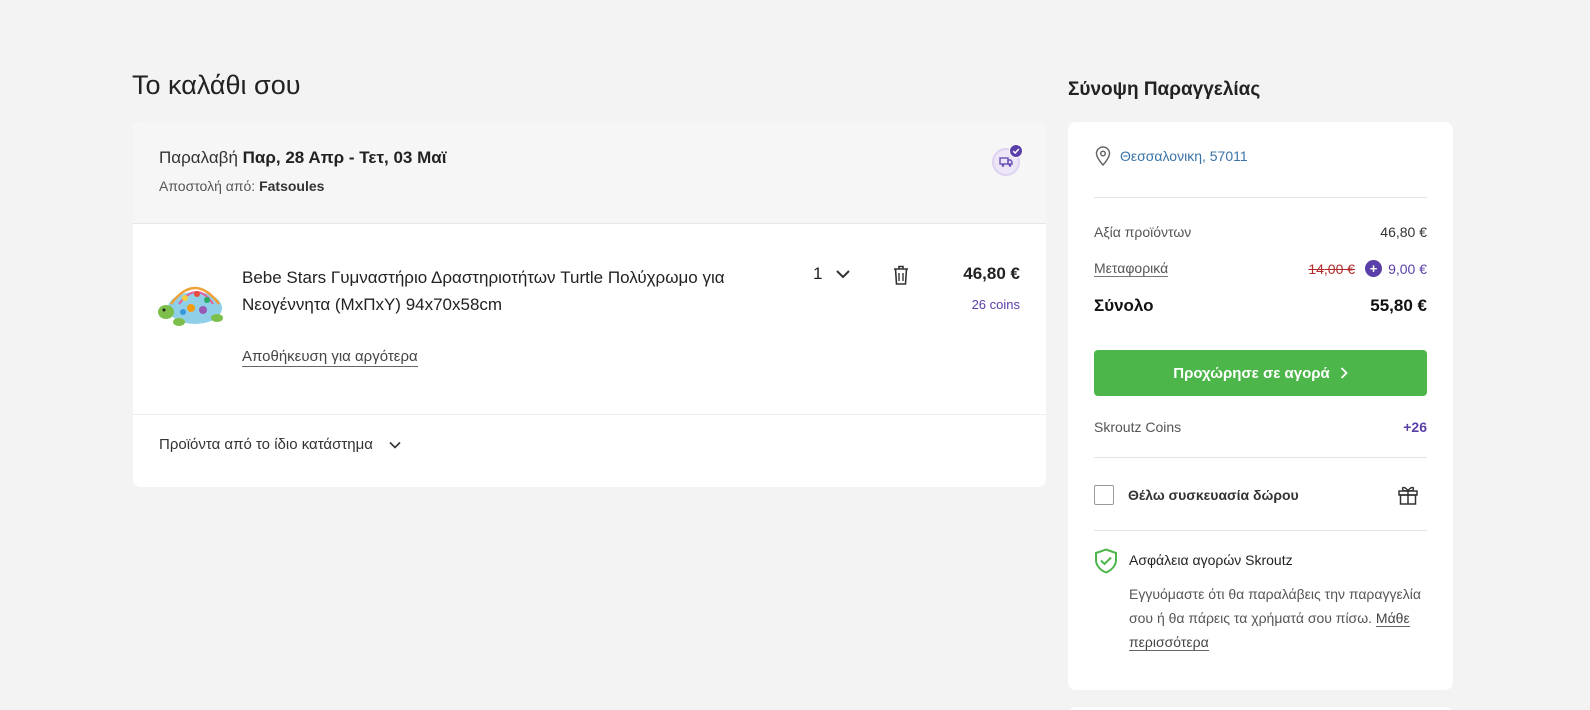 The image size is (1590, 710). I want to click on safety-title: Ασφάλεια αγορών Skroutz, so click(1211, 560).